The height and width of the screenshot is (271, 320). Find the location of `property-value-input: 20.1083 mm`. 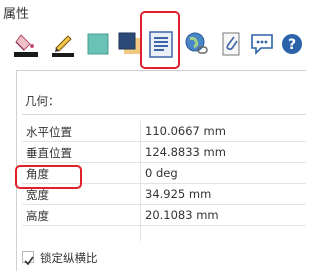

property-value-input: 20.1083 mm is located at coordinates (182, 215).